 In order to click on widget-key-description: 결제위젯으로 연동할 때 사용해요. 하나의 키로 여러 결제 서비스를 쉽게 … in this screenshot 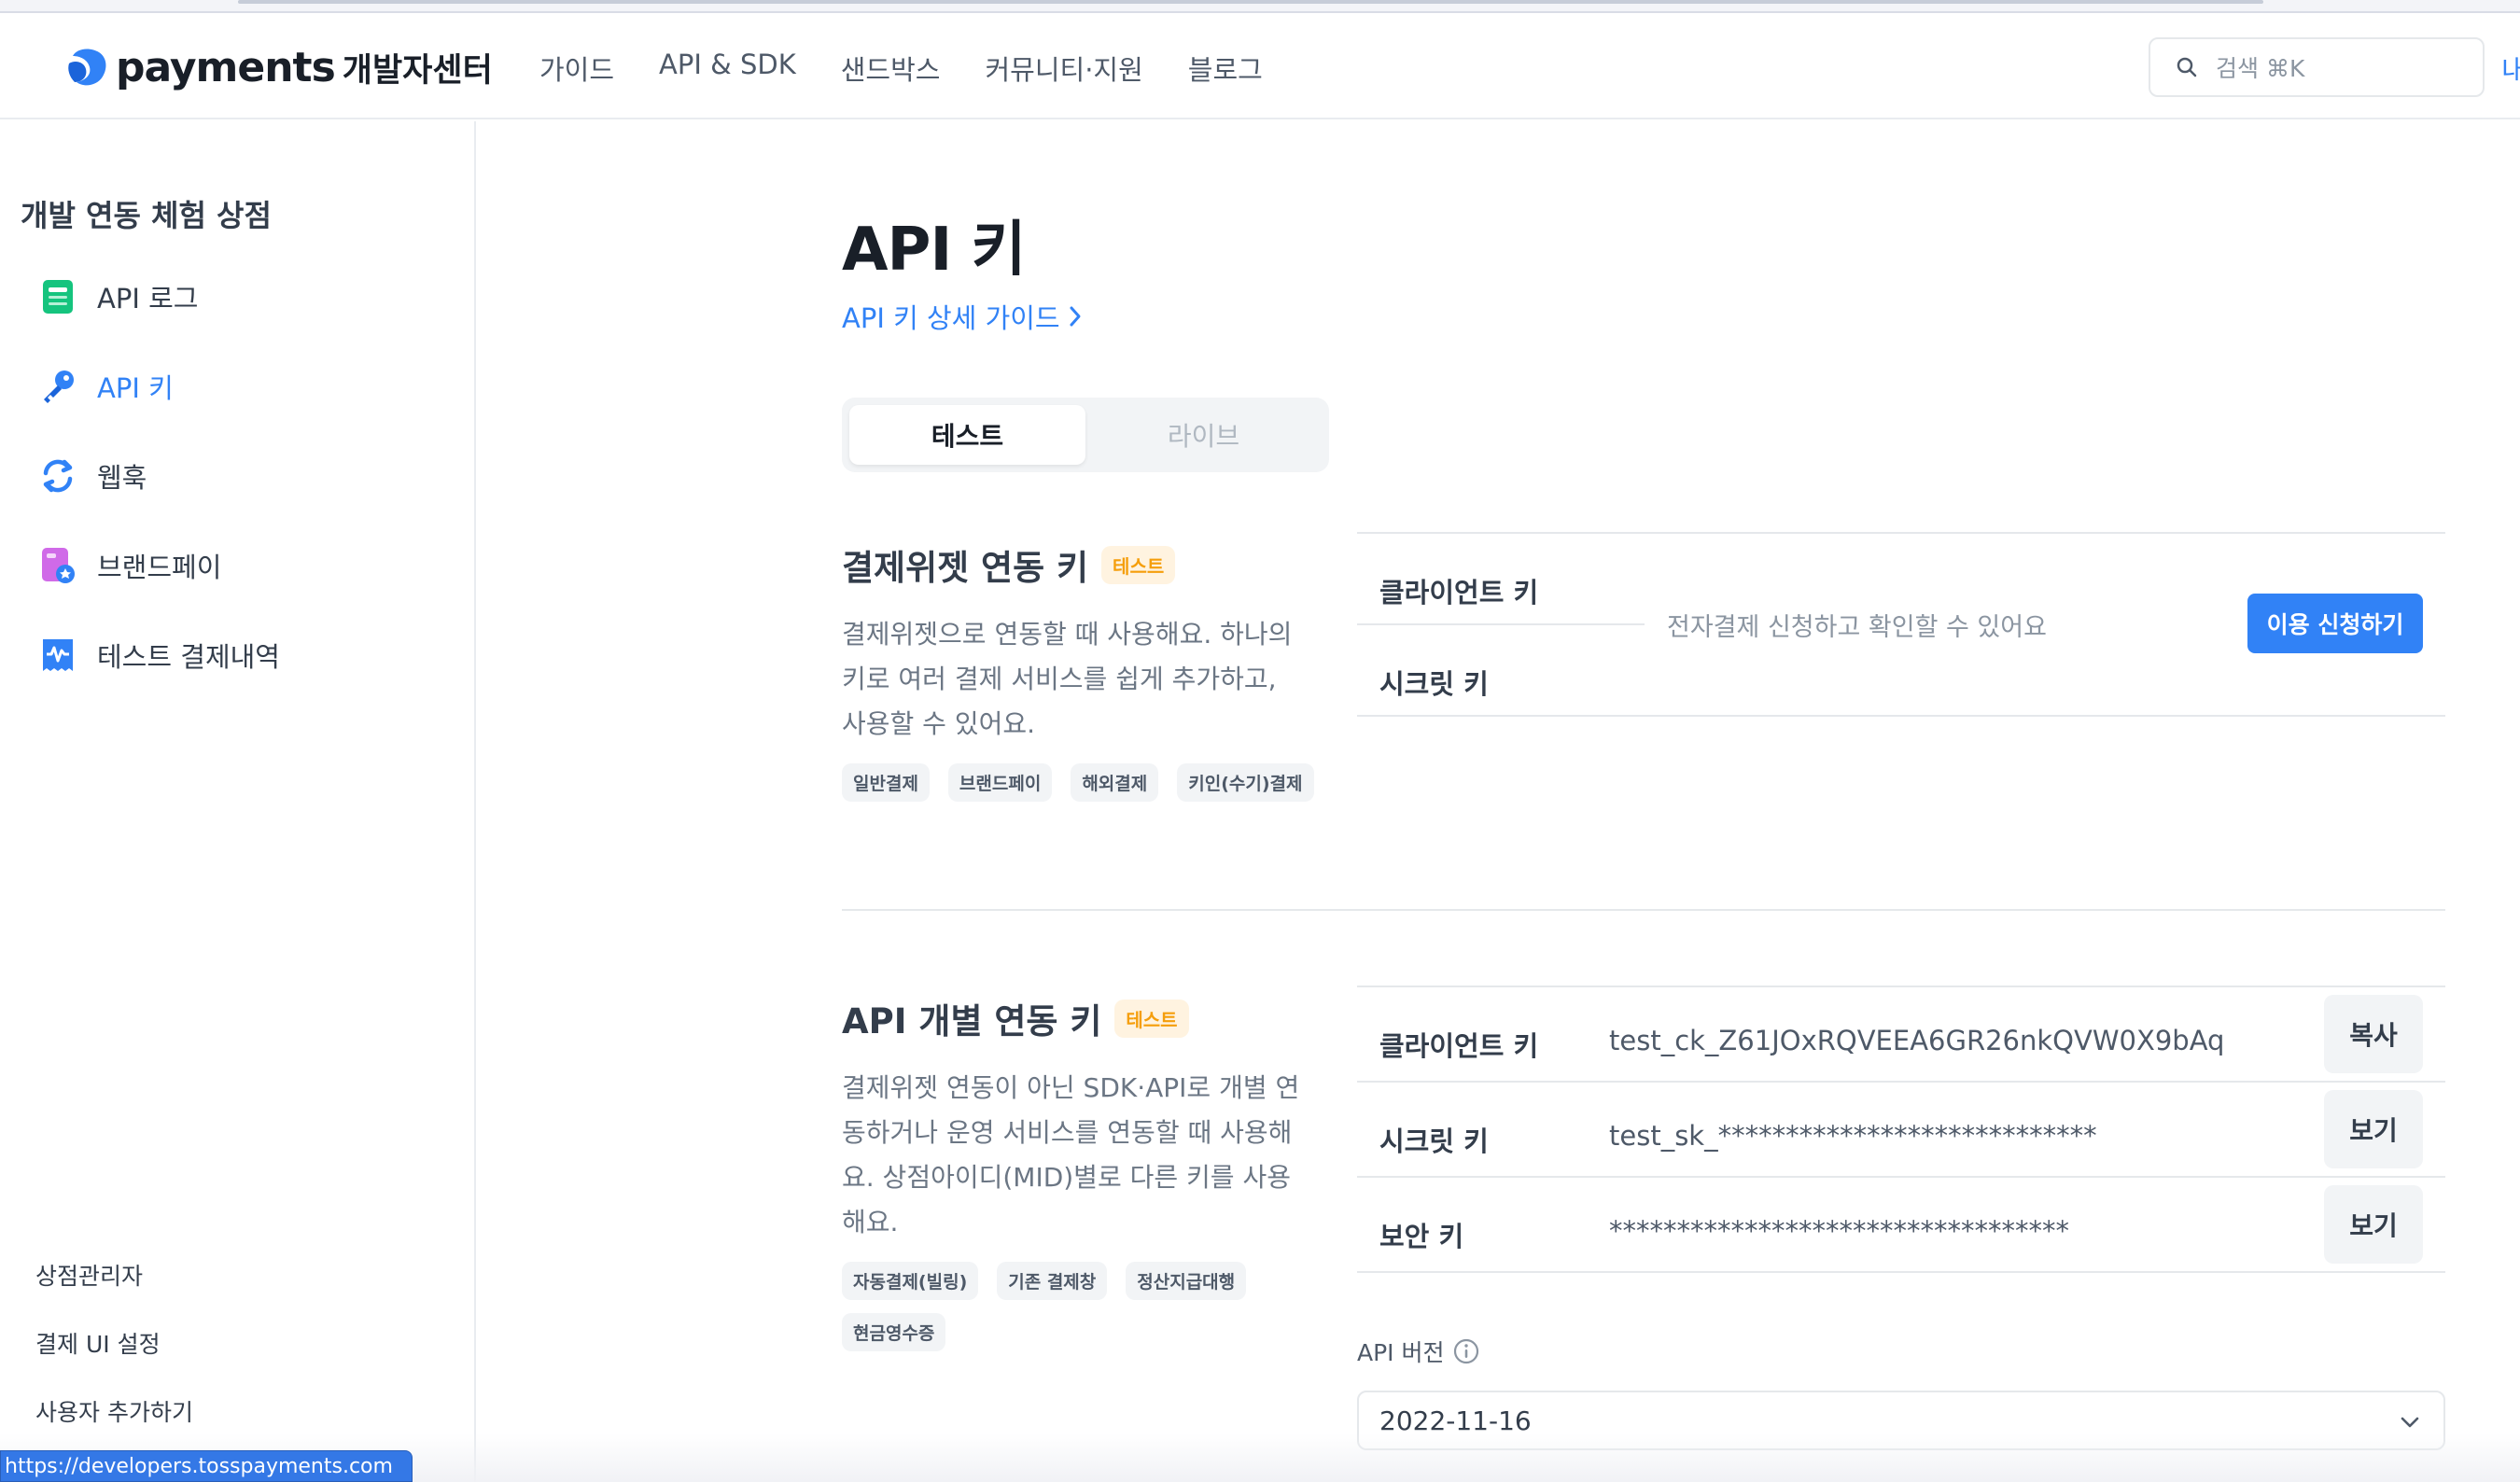, I will do `click(1067, 679)`.